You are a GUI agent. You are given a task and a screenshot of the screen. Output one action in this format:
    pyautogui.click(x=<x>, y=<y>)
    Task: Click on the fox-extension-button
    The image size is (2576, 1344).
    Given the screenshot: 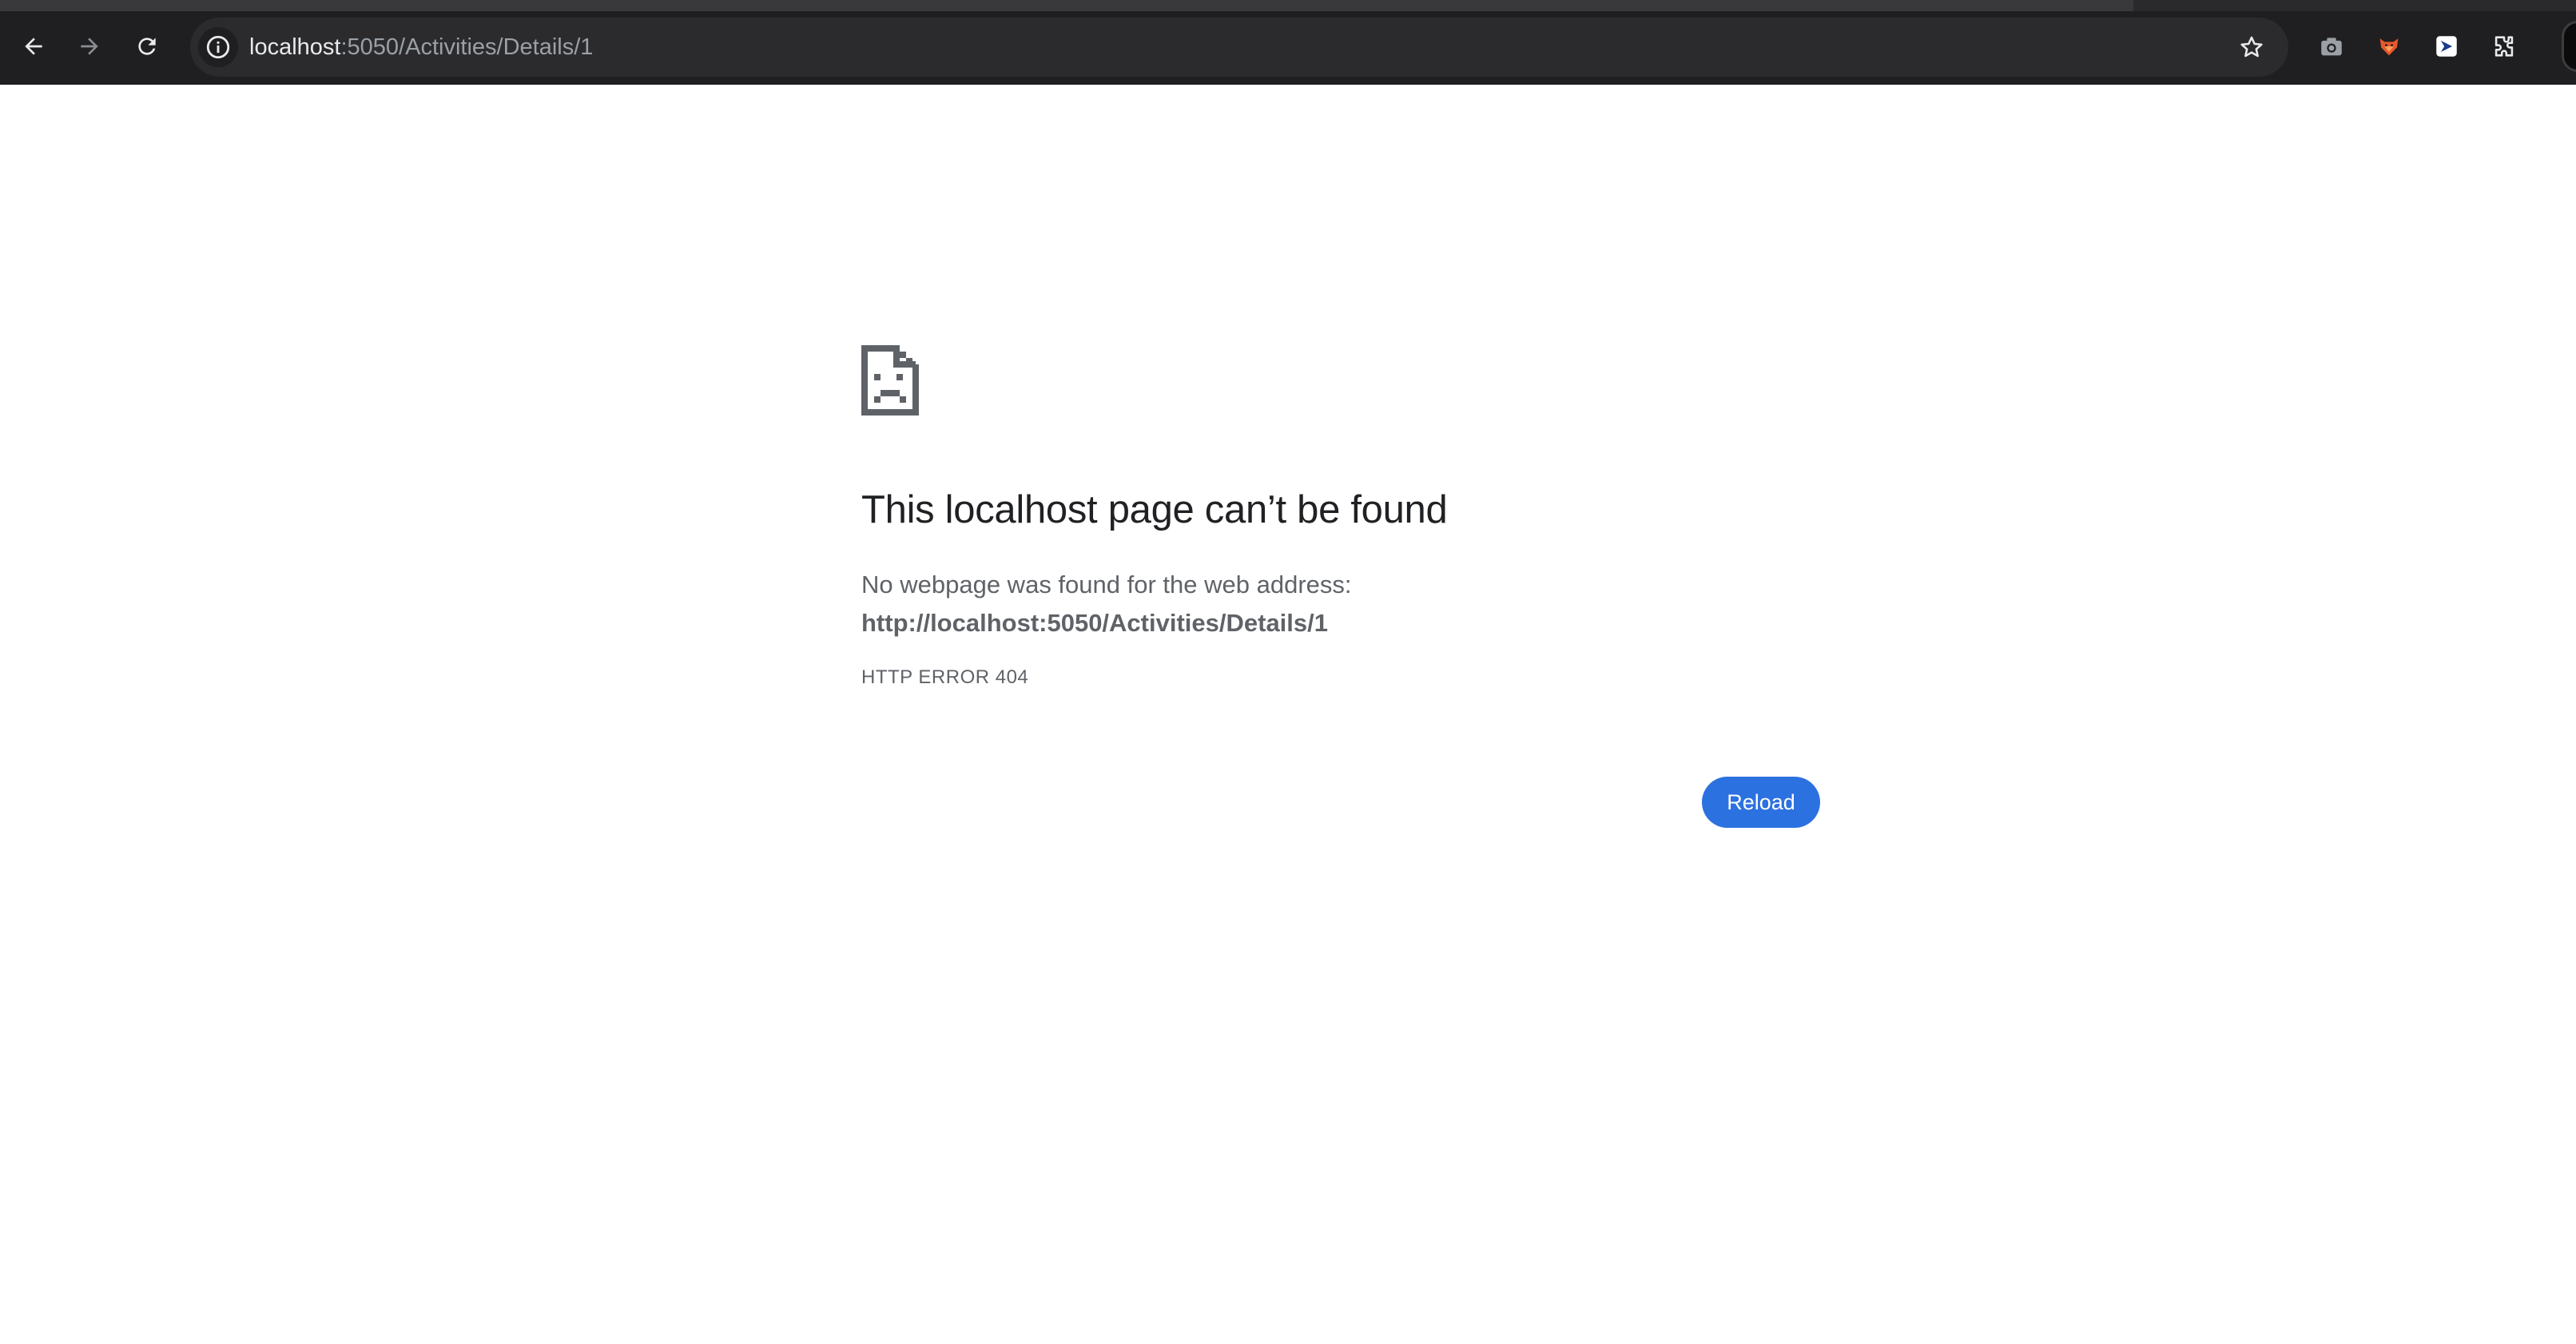 What is the action you would take?
    pyautogui.click(x=2389, y=46)
    